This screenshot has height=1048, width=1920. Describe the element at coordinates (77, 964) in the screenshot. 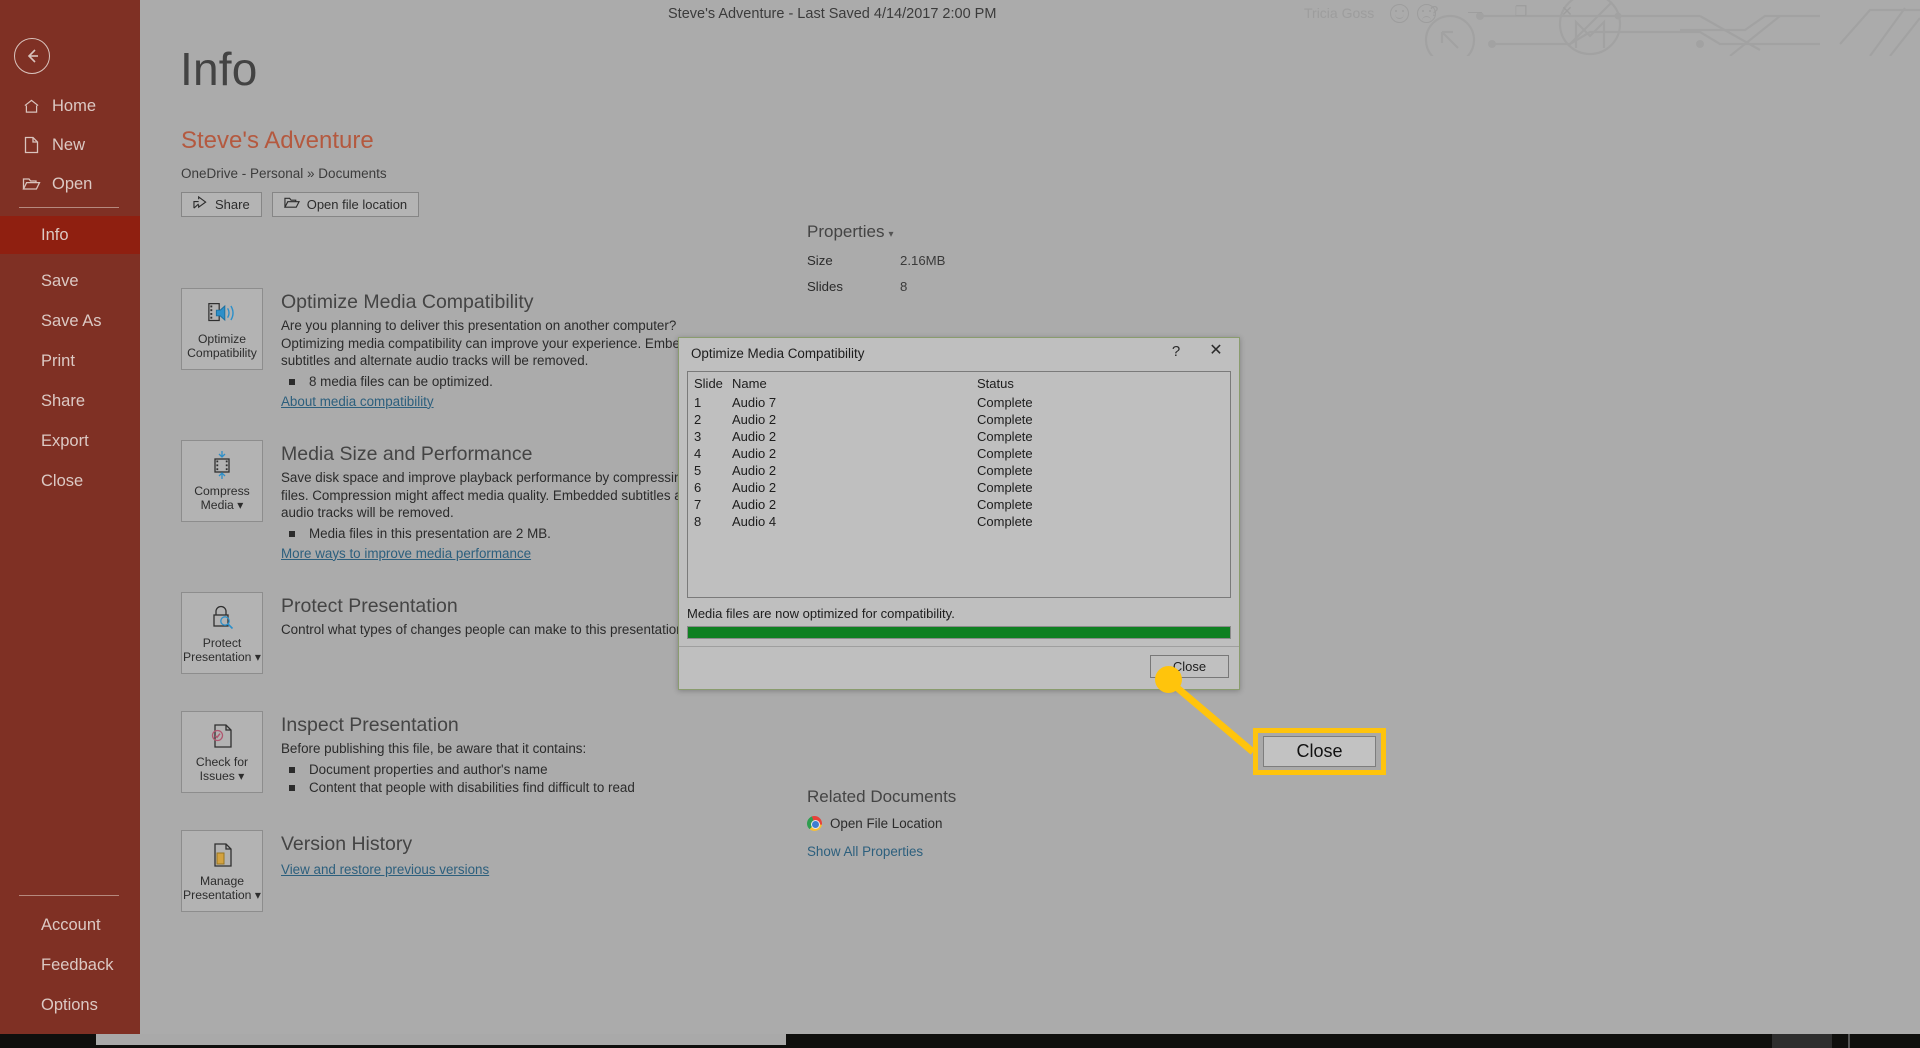

I see `sidebar-label-feedback: Feedback` at that location.